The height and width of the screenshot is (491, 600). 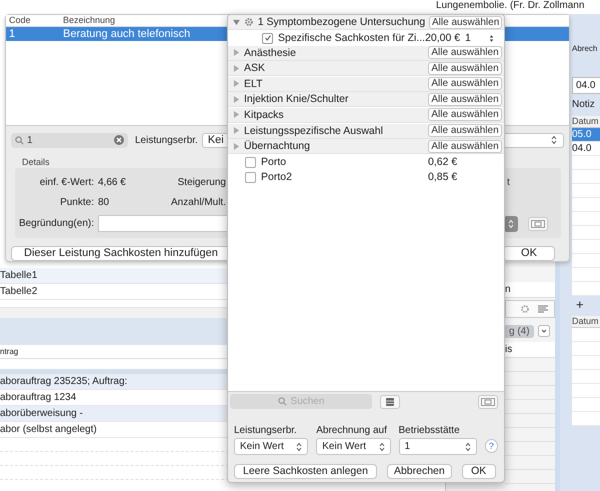 What do you see at coordinates (342, 22) in the screenshot?
I see `group-name: 1 Symptombezogene Untersuchung` at bounding box center [342, 22].